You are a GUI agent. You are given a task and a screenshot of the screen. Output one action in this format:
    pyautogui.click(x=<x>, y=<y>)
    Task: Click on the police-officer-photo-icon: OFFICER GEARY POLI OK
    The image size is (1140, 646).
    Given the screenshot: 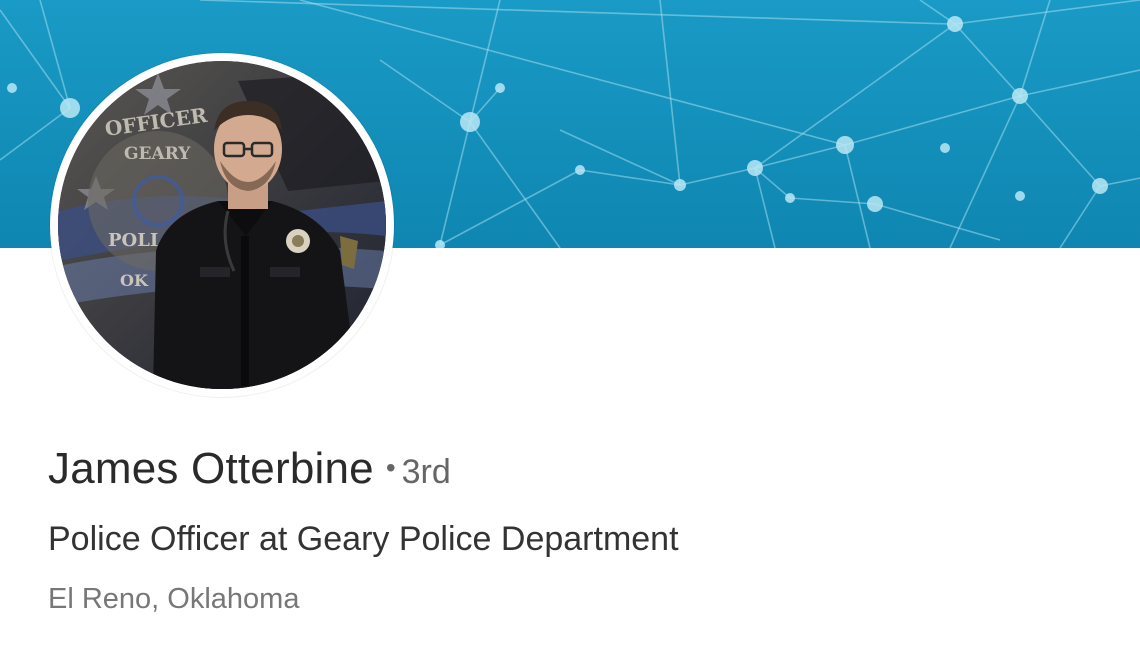 What is the action you would take?
    pyautogui.click(x=222, y=225)
    